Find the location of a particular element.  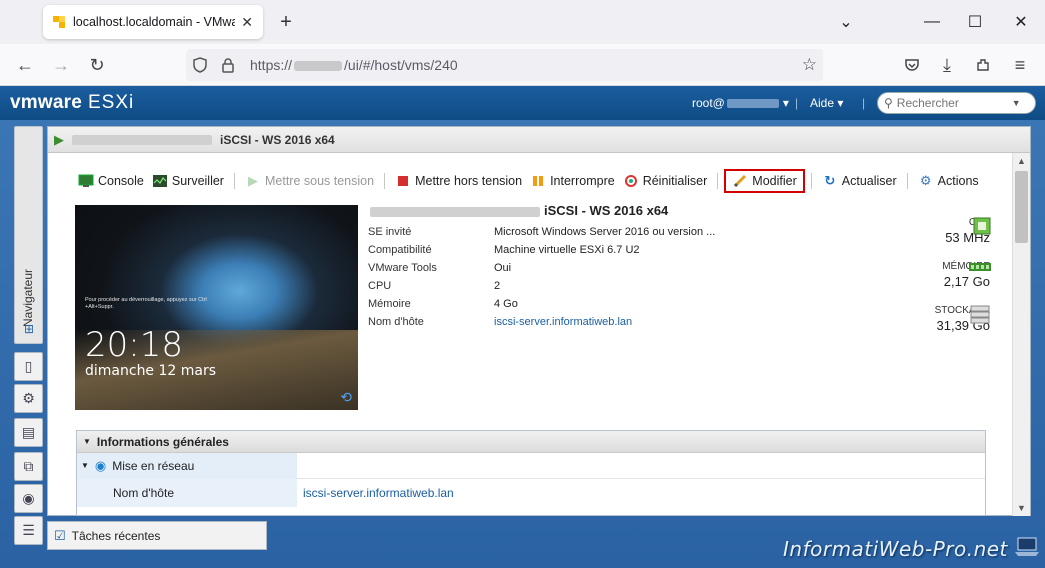

monitor-button: Surveiller is located at coordinates (188, 181).